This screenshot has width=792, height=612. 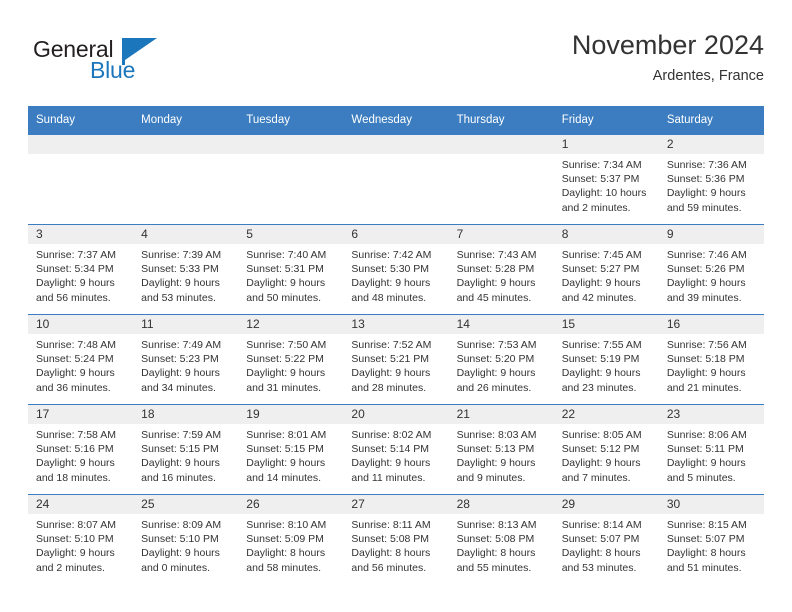 I want to click on daylight-text-line2: and 28 minutes., so click(x=389, y=387).